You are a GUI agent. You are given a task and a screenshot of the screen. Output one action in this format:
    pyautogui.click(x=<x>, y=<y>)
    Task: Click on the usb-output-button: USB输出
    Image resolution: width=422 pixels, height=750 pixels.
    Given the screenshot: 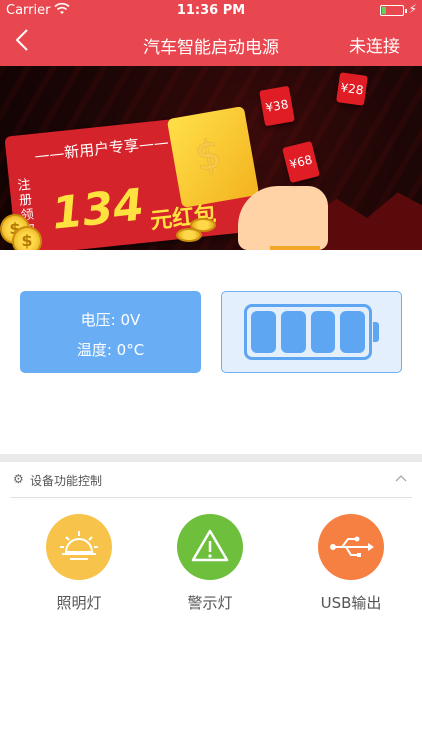 What is the action you would take?
    pyautogui.click(x=351, y=563)
    